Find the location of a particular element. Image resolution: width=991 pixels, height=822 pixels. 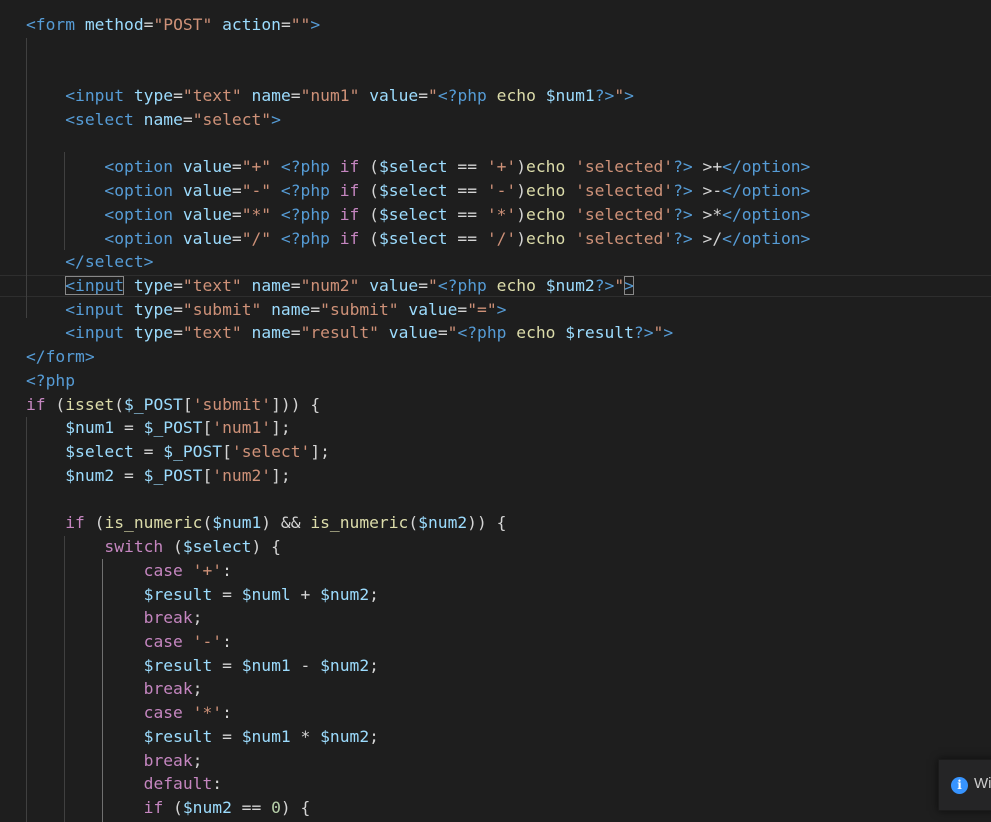

notification-toast: i Wi is located at coordinates (964, 785).